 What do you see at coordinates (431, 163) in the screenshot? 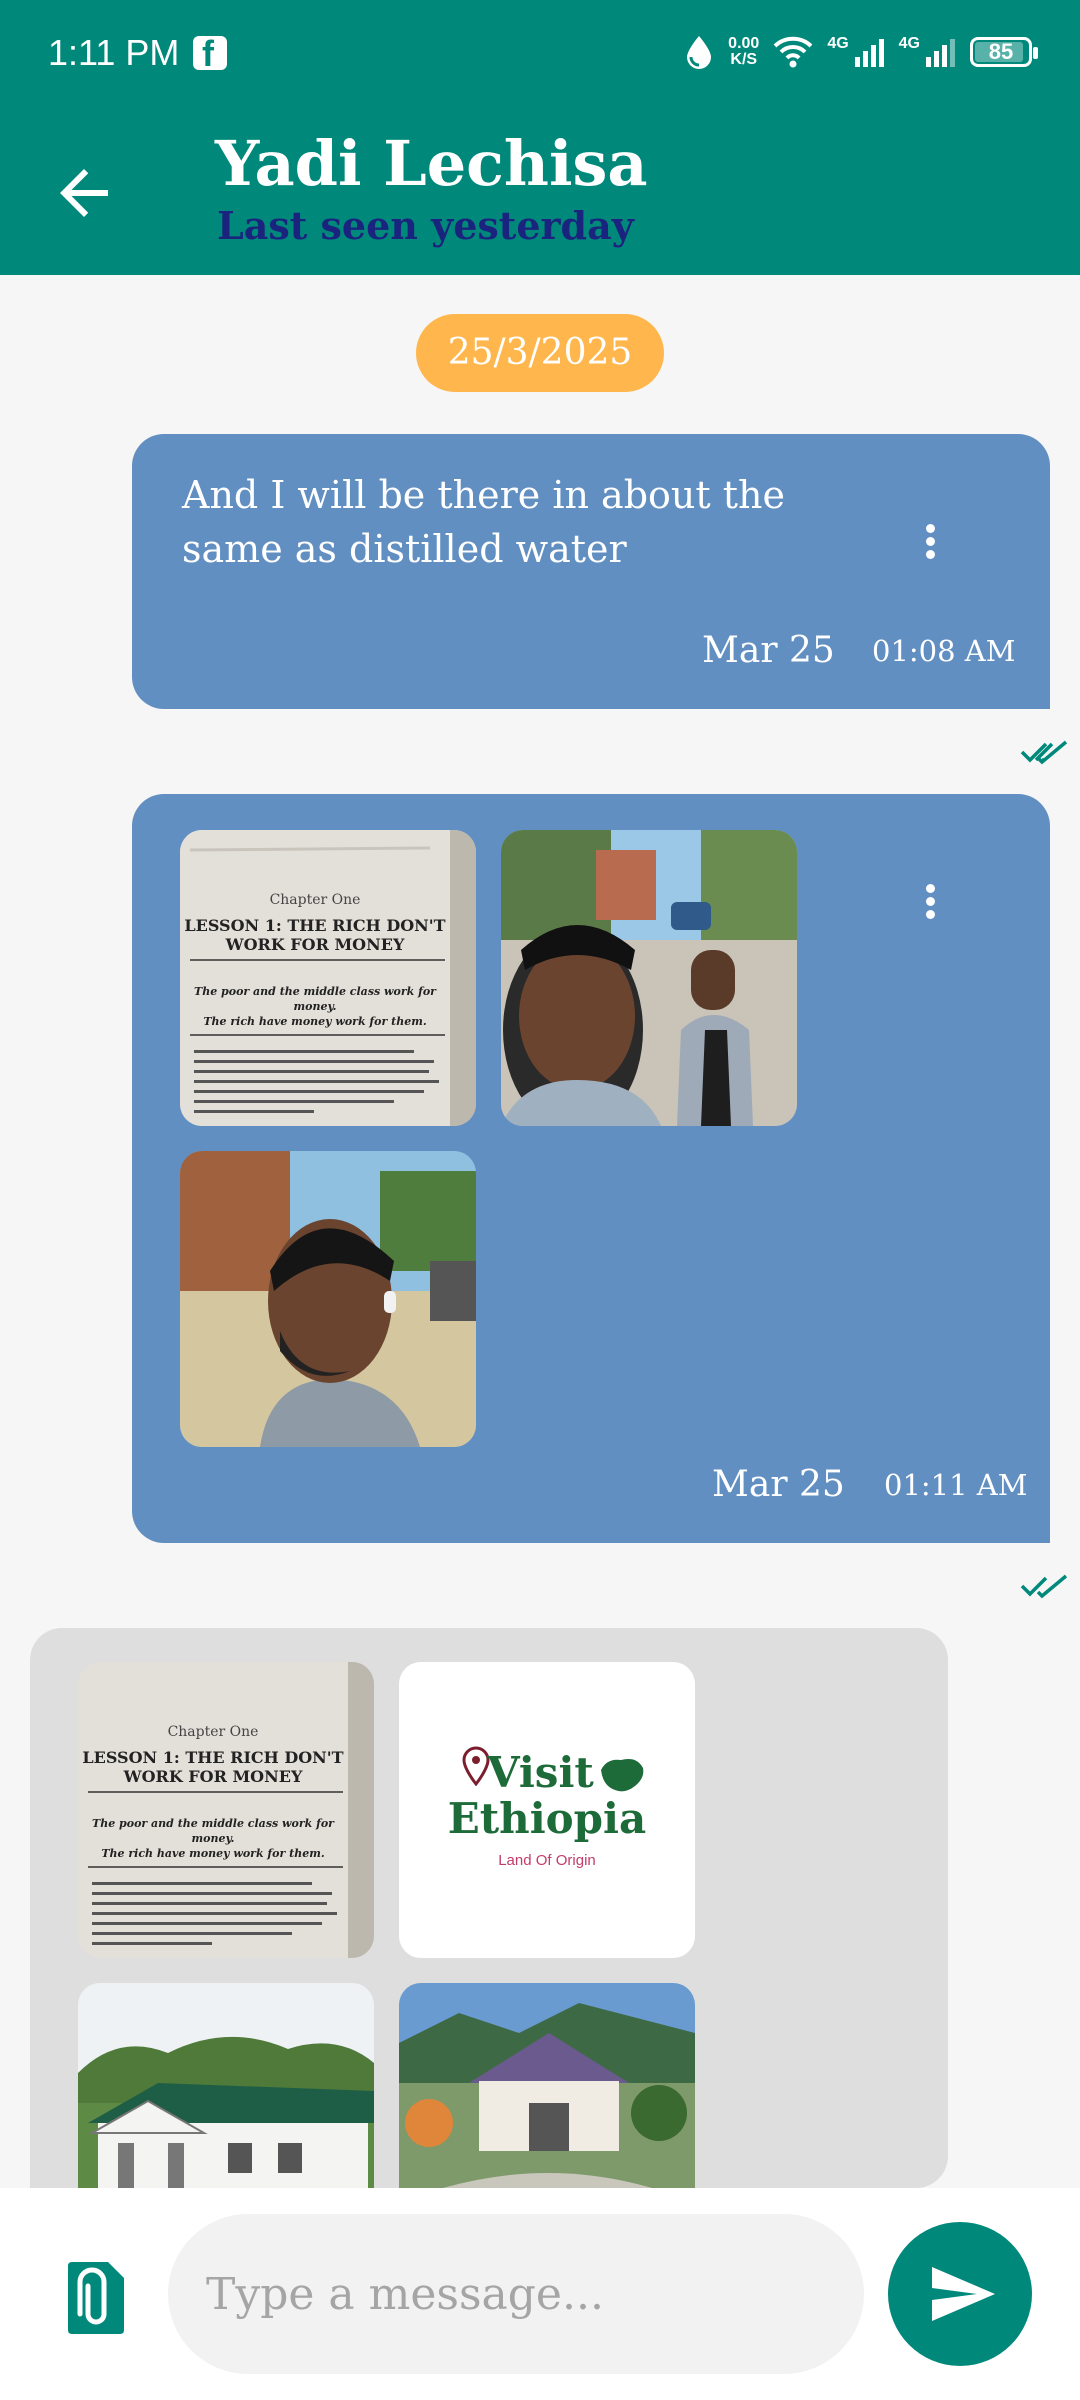
I see `contact-name: Yadi Lechisa` at bounding box center [431, 163].